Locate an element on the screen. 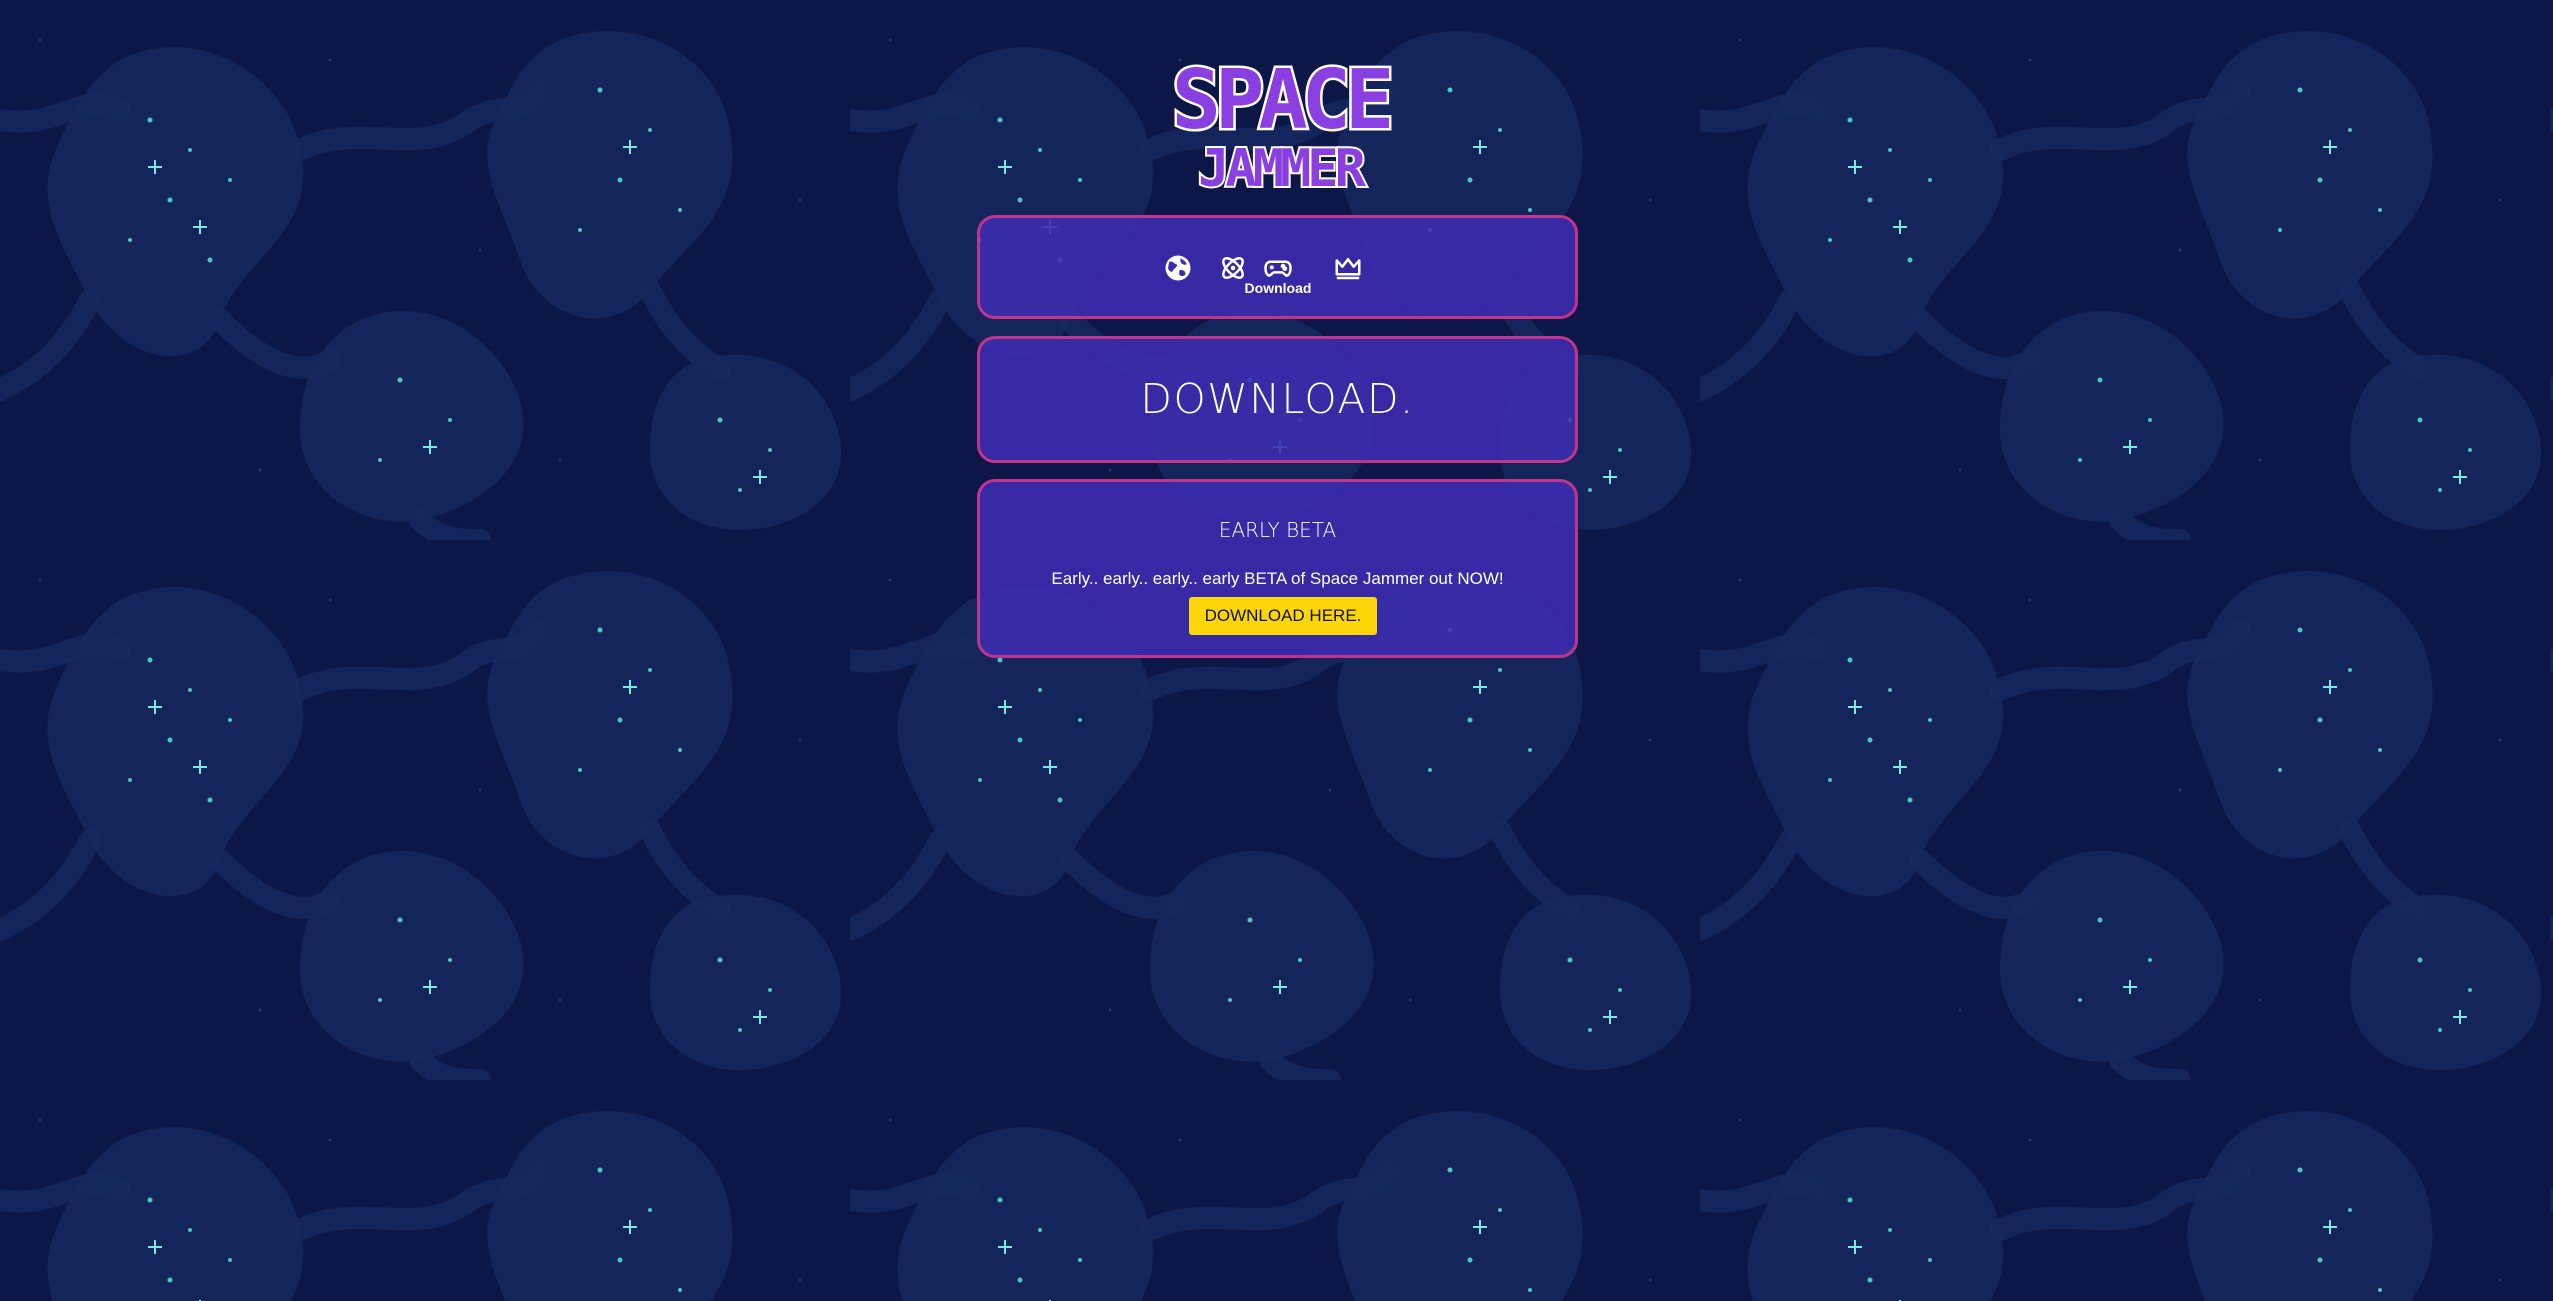 The image size is (2553, 1301). nav-item-label: Download is located at coordinates (1278, 288).